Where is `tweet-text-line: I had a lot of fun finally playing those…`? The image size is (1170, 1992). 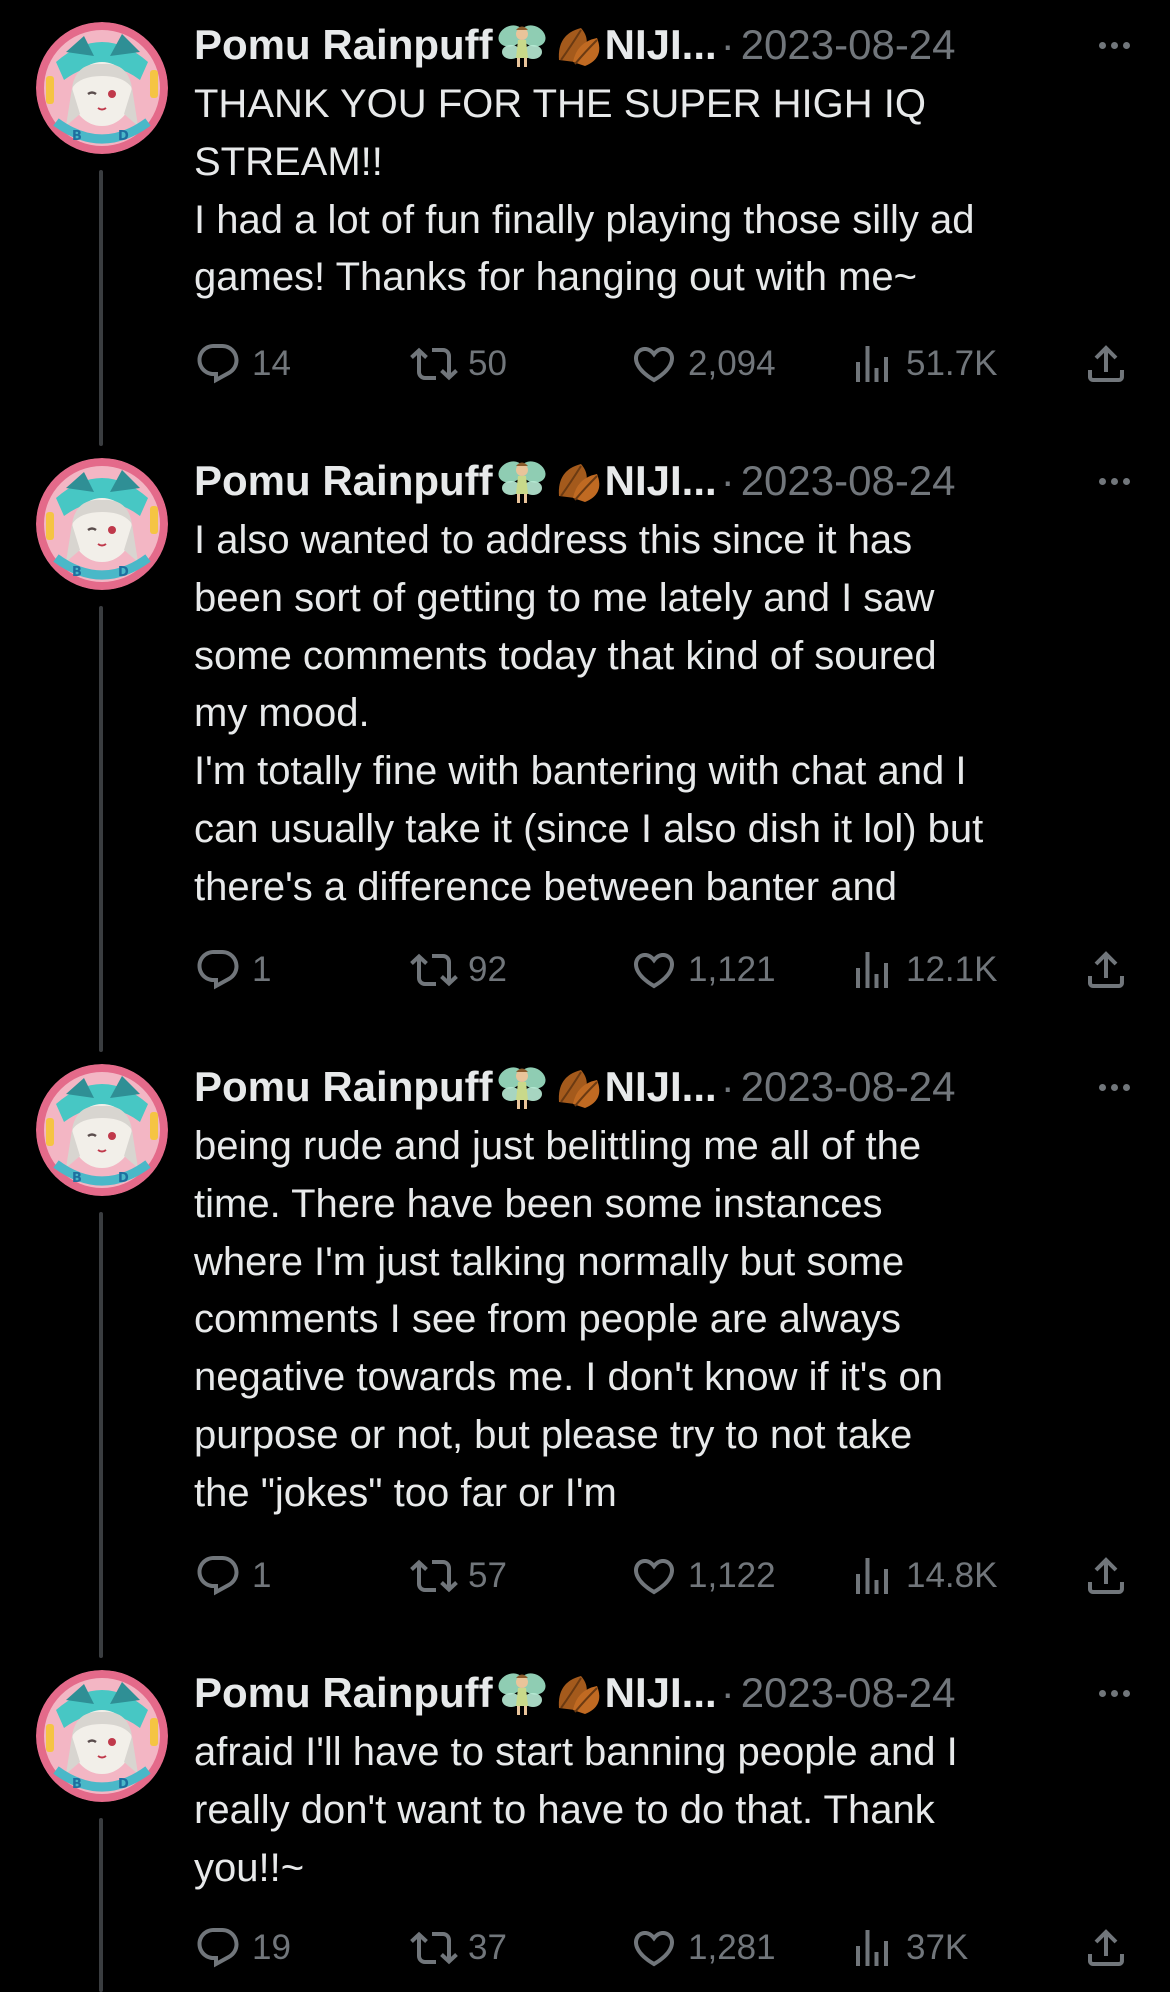 tweet-text-line: I had a lot of fun finally playing those… is located at coordinates (584, 219).